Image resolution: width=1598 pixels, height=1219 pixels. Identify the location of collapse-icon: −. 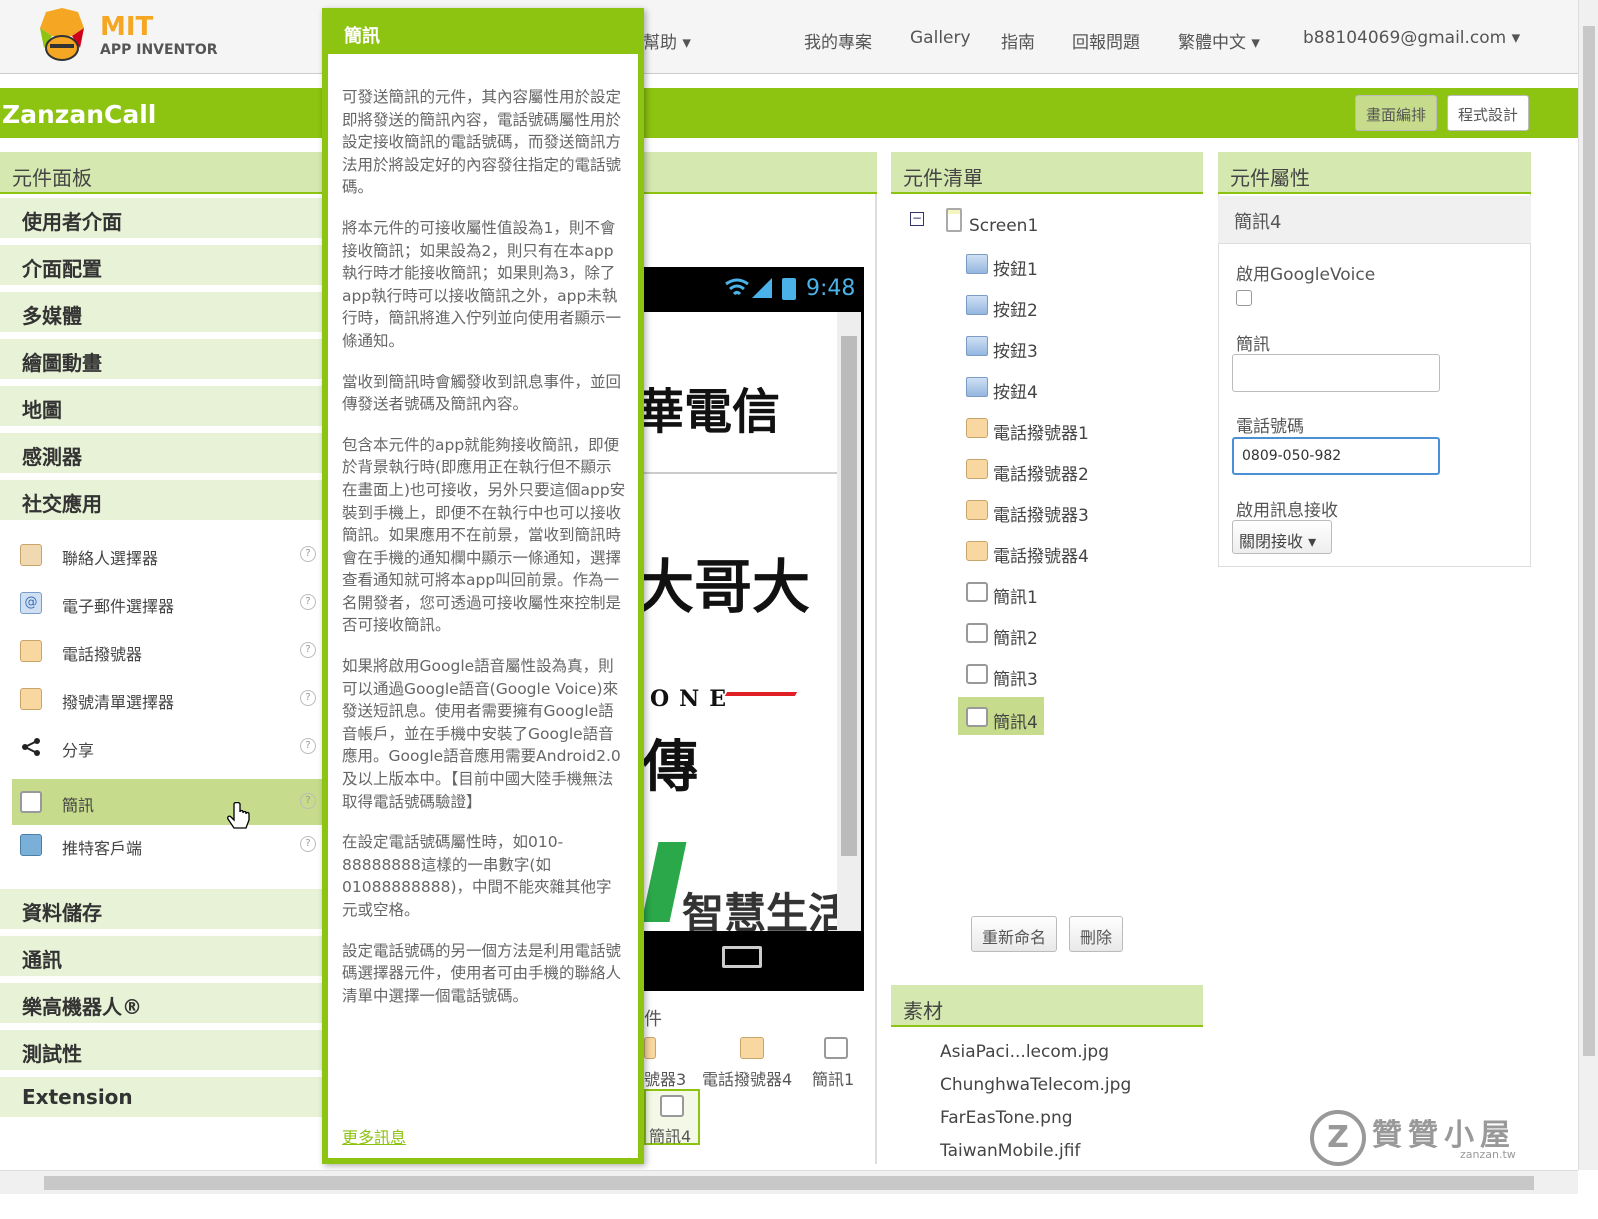
(917, 219).